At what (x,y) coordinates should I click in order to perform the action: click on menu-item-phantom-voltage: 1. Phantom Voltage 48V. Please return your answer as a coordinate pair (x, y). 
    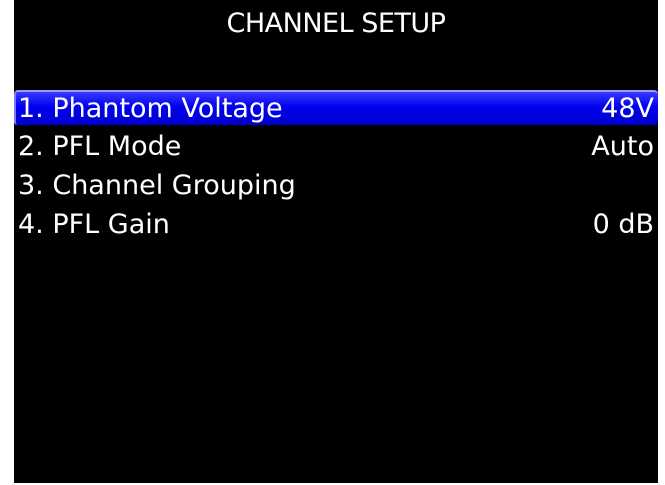
    Looking at the image, I should click on (336, 107).